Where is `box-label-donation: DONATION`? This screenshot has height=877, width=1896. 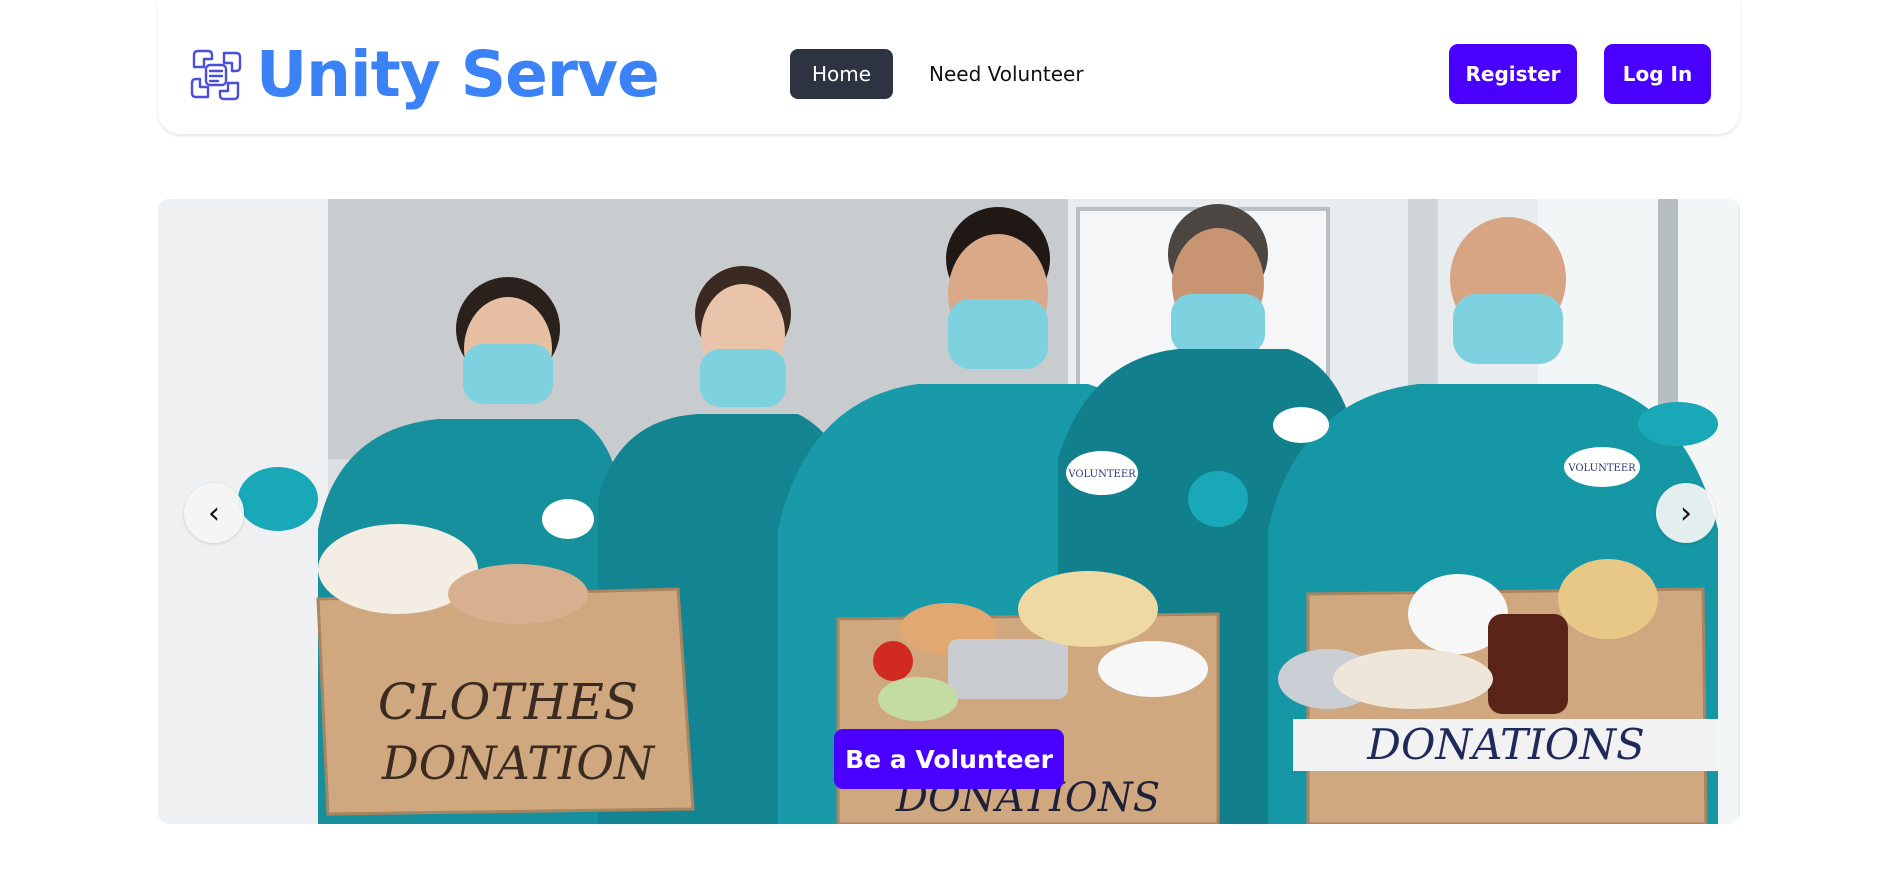
box-label-donation: DONATION is located at coordinates (518, 763).